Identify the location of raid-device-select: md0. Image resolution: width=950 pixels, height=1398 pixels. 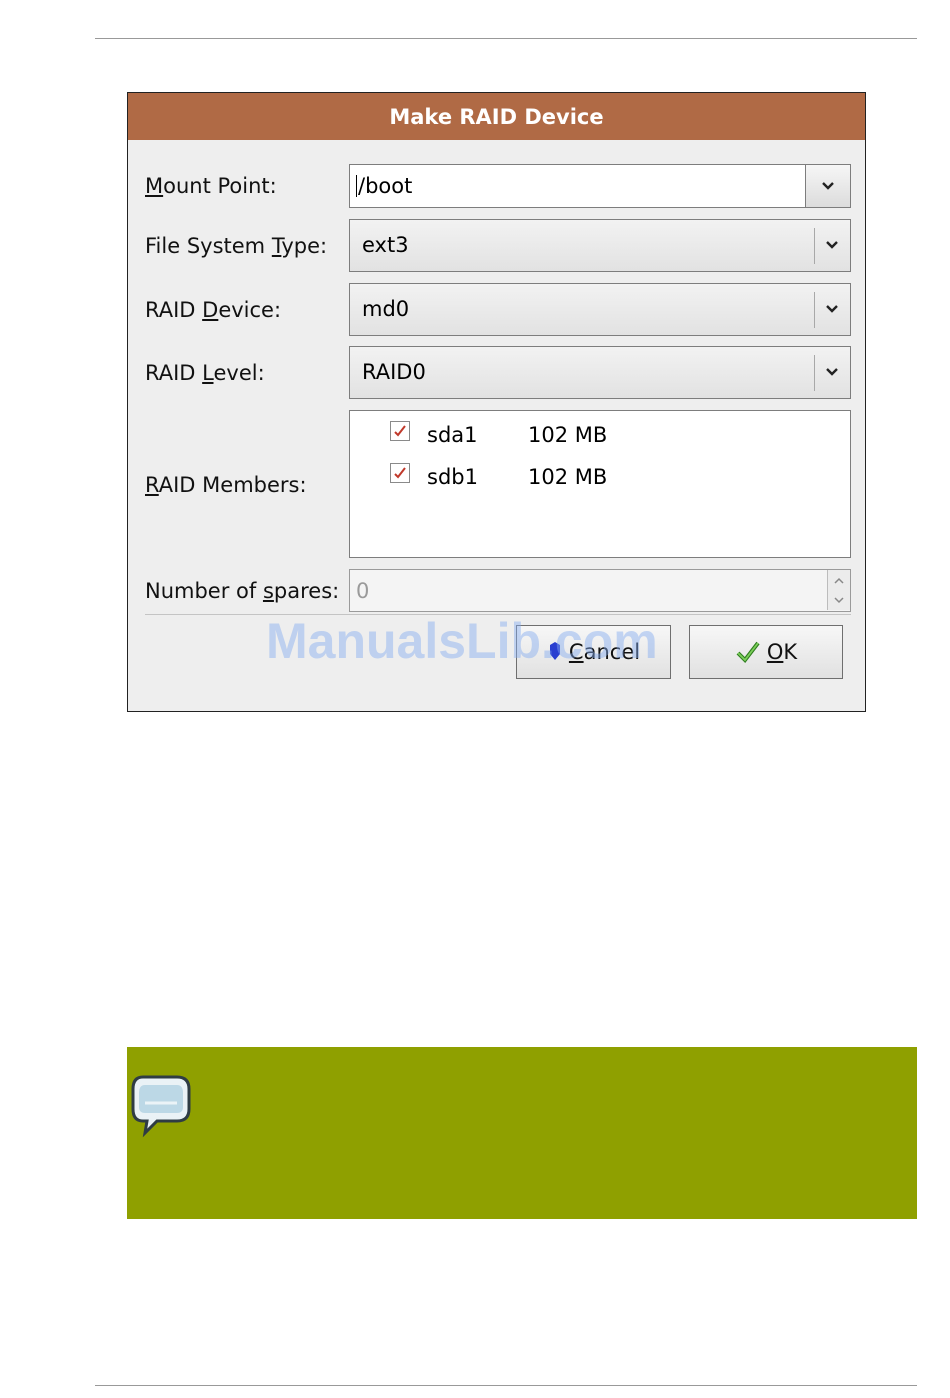
(600, 309).